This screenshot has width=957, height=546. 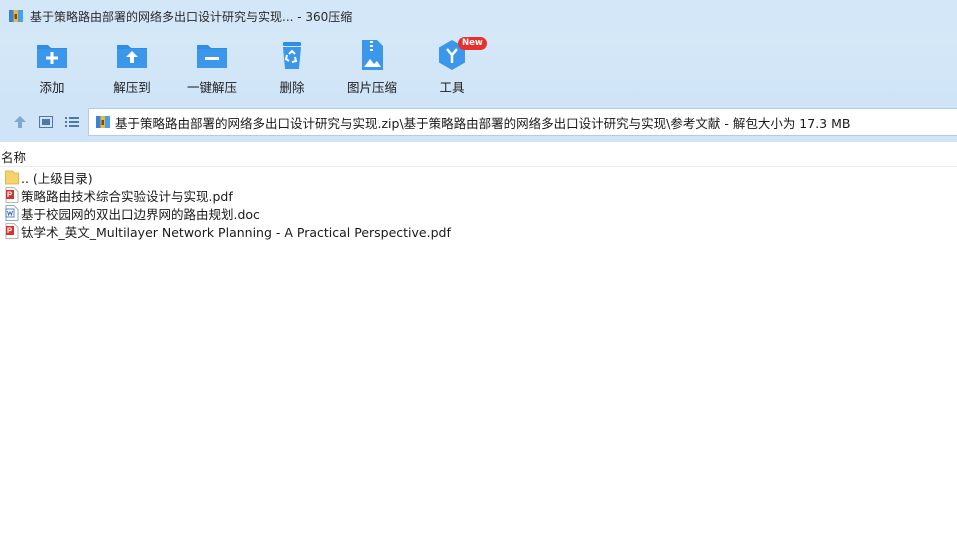 I want to click on list-item: 基于校园网的双出口边界网的路由规划.doc, so click(x=478, y=213).